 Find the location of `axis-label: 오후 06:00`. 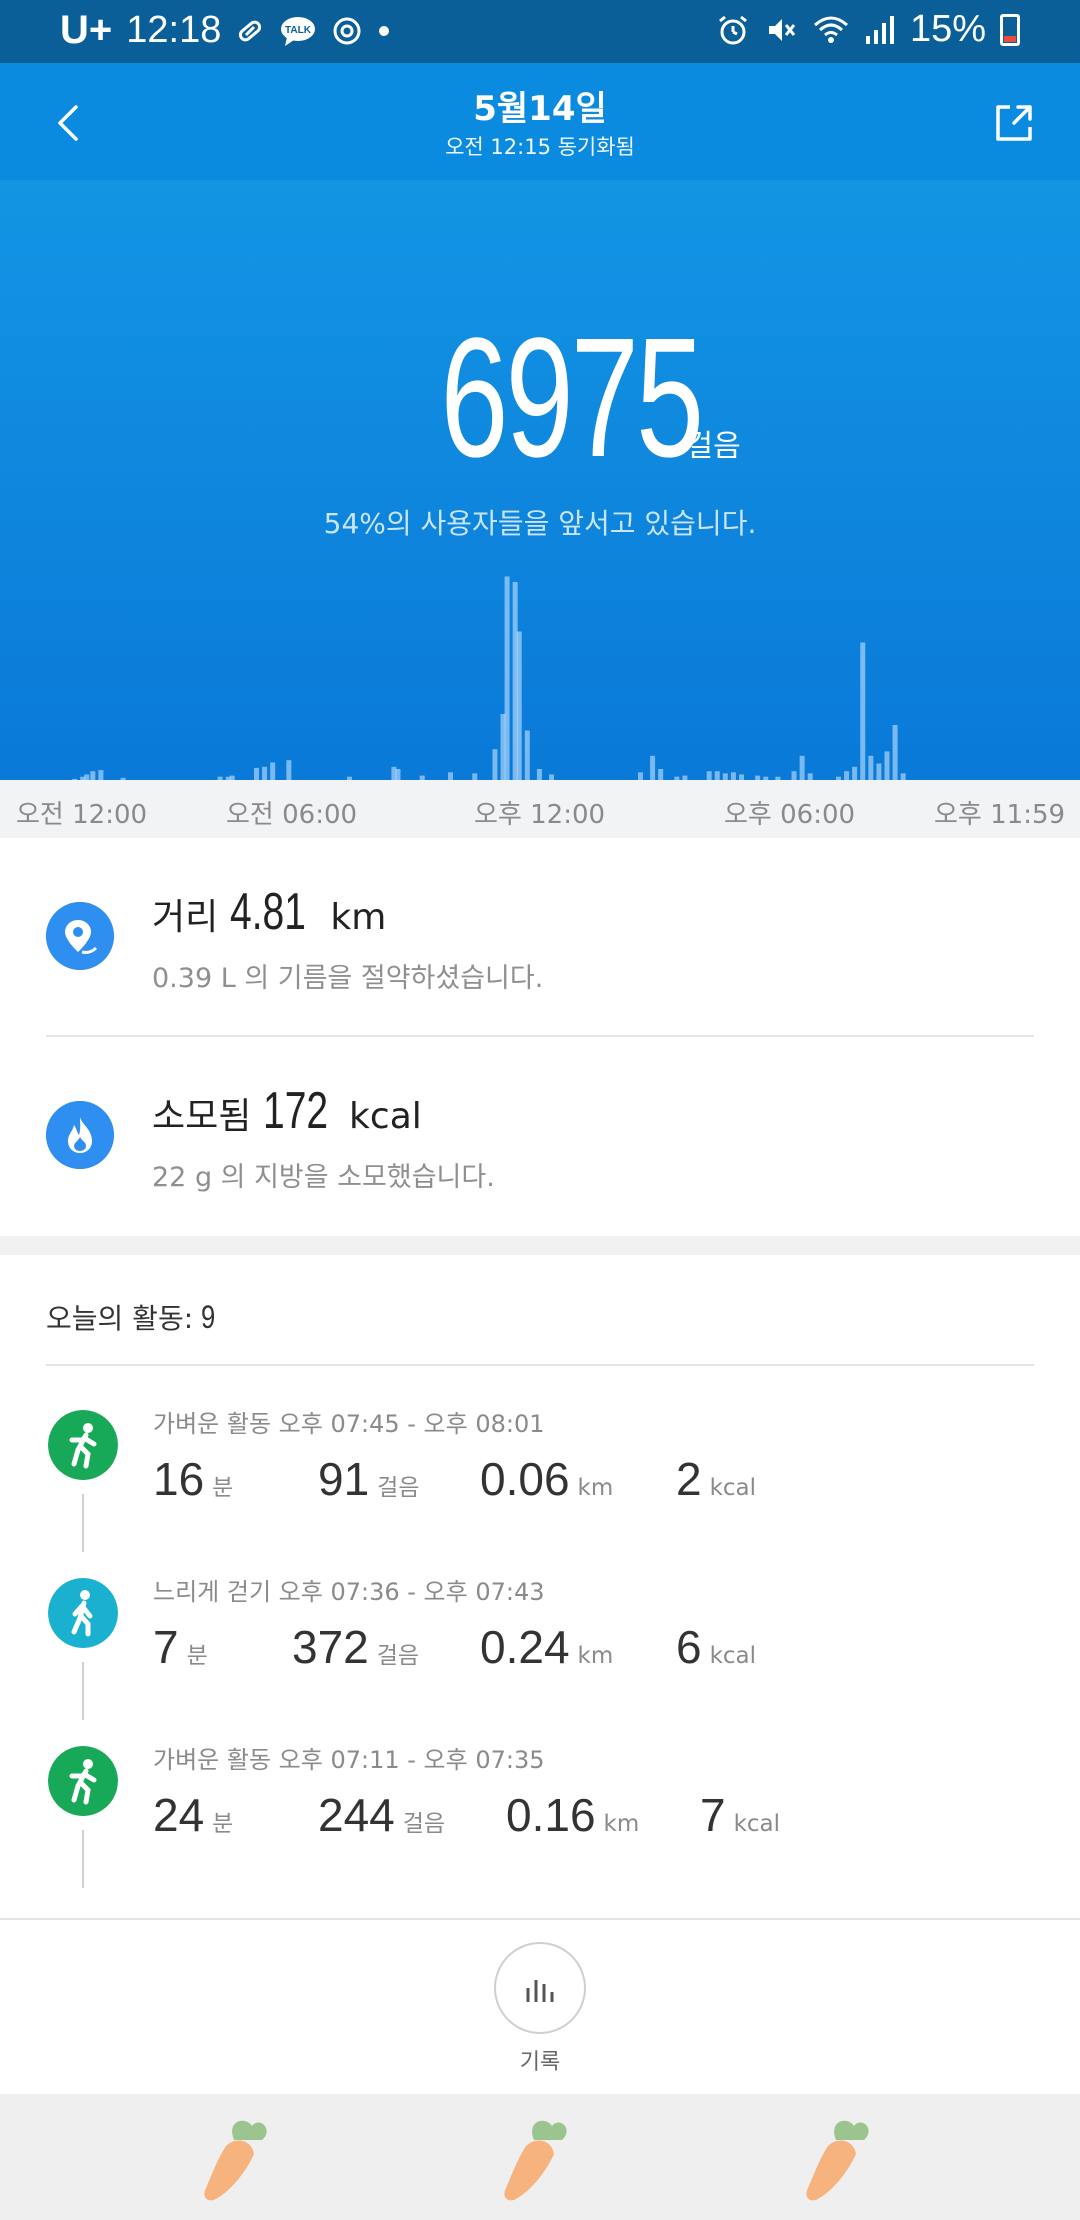

axis-label: 오후 06:00 is located at coordinates (790, 815).